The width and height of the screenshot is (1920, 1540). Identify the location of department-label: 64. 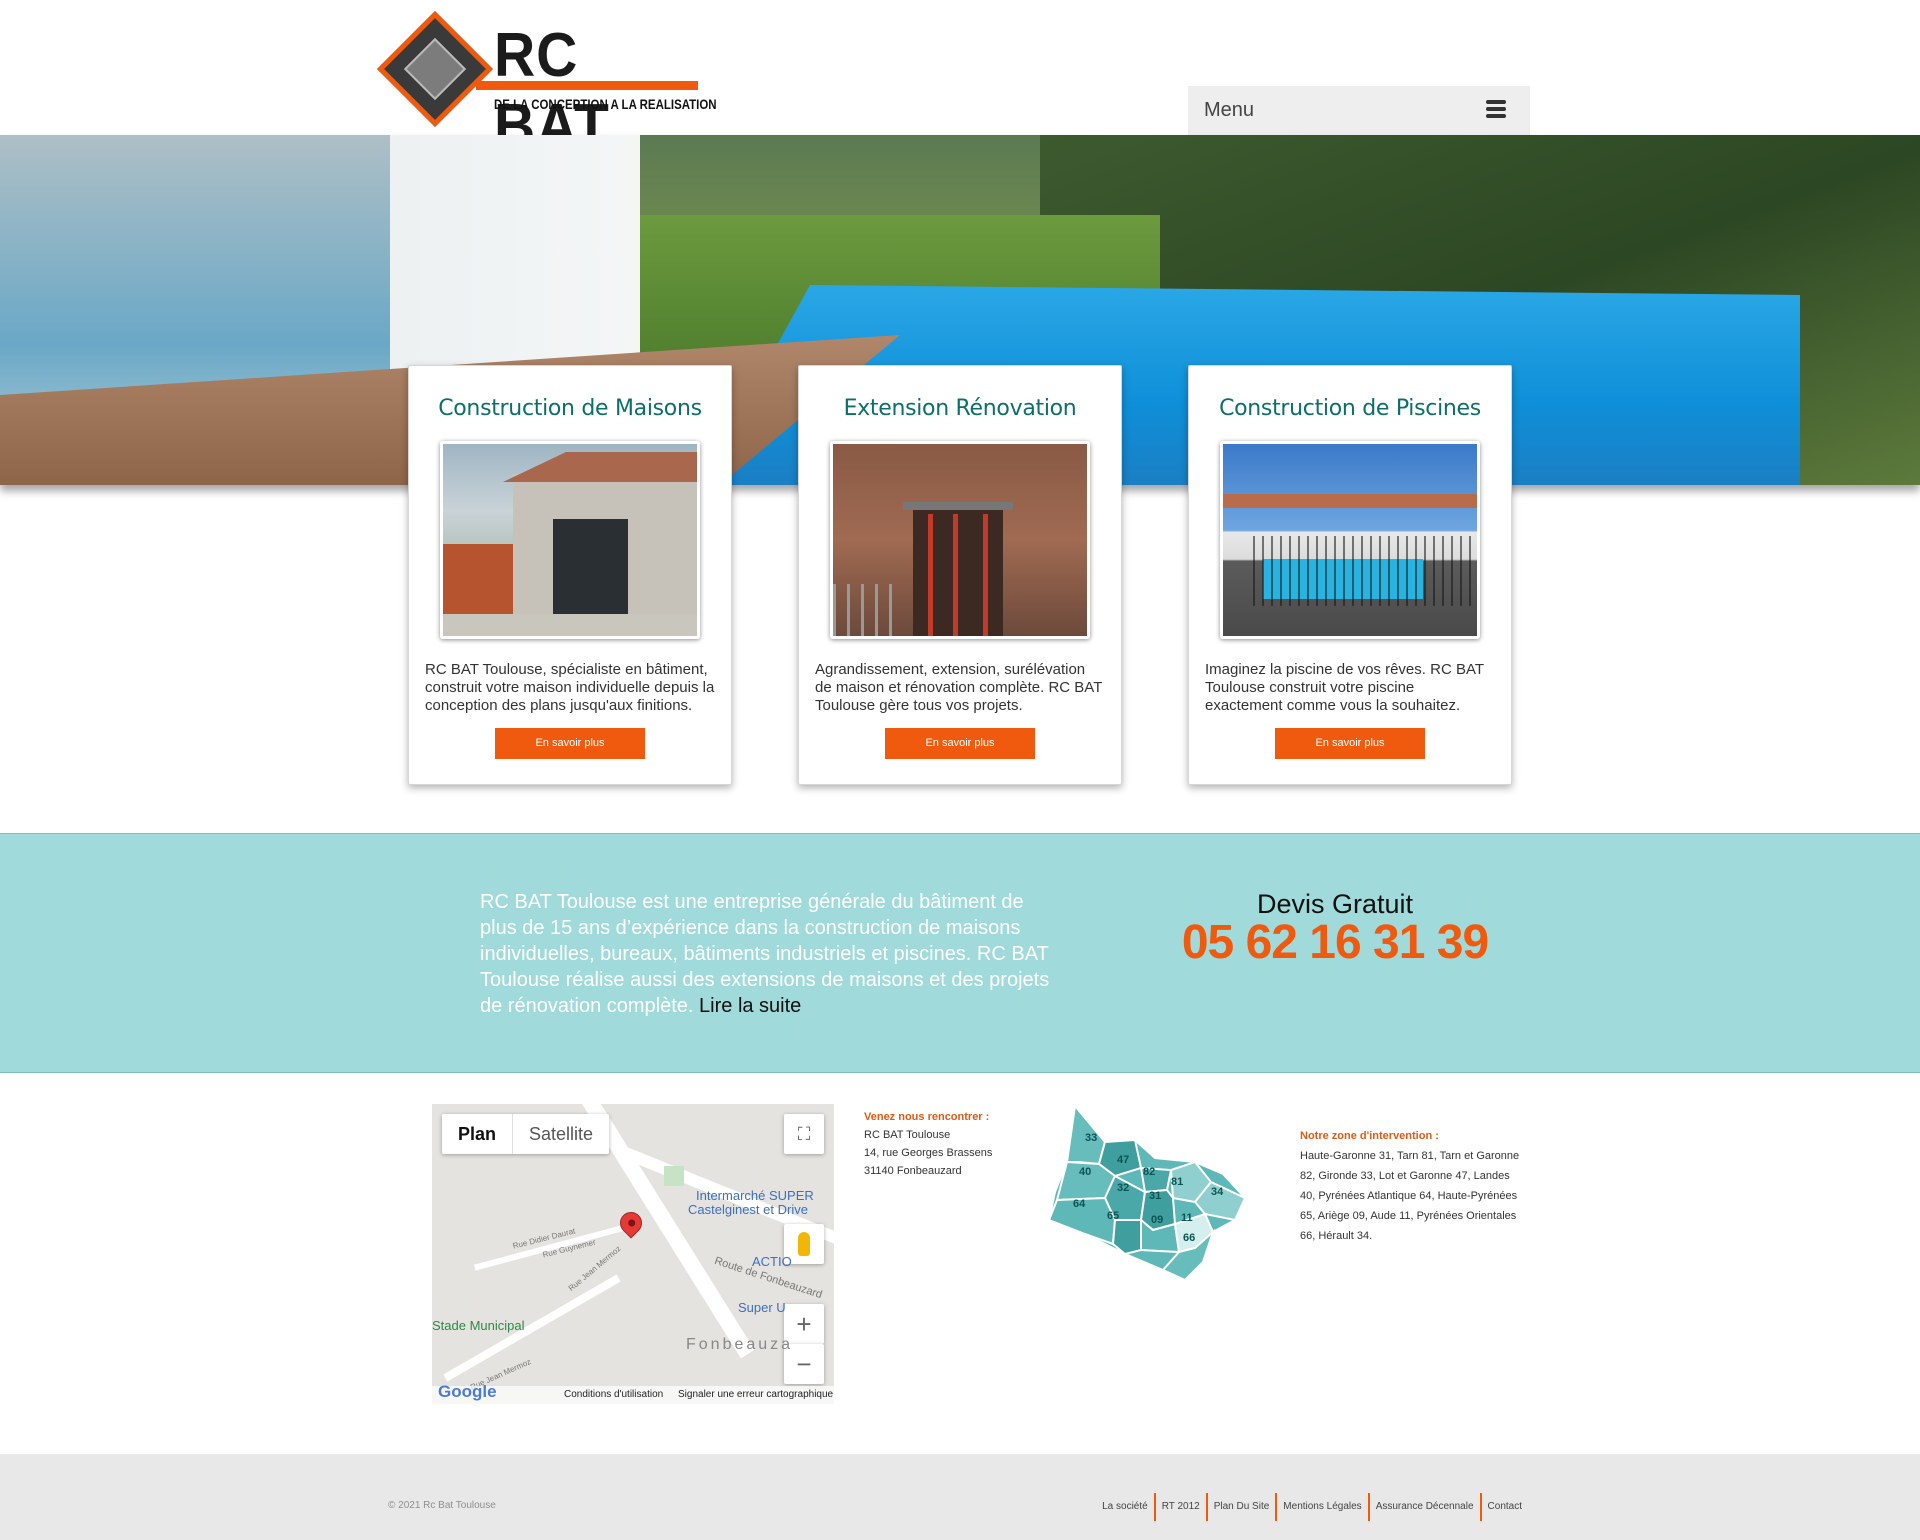
(1079, 1204).